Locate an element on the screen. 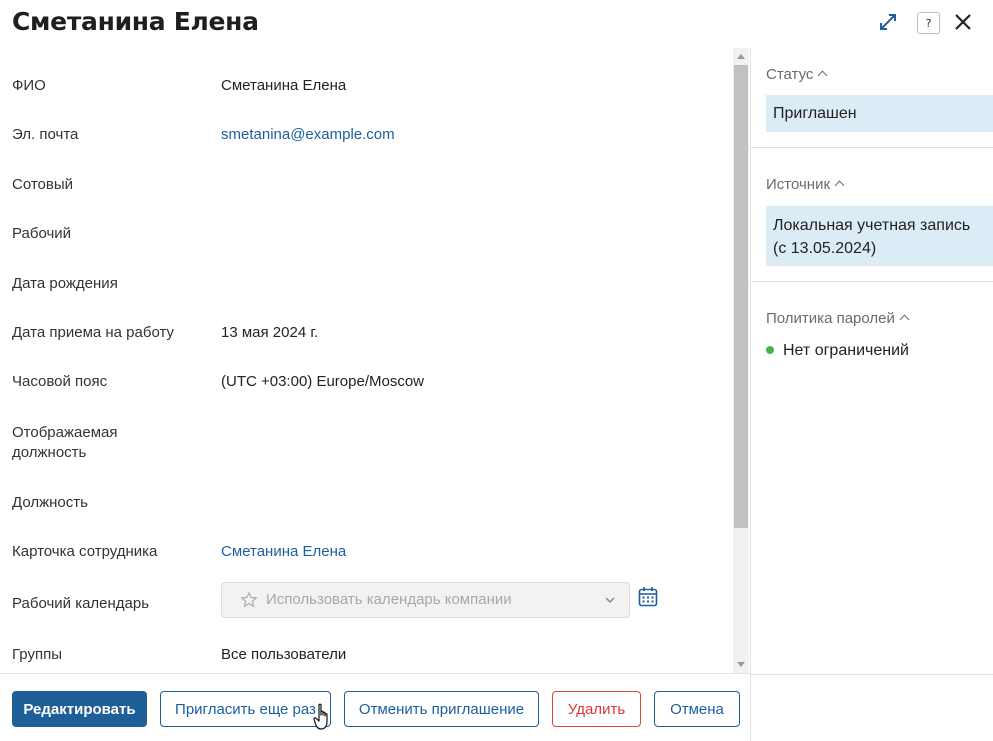 This screenshot has height=741, width=993. scroll-up-arrow-icon is located at coordinates (741, 56).